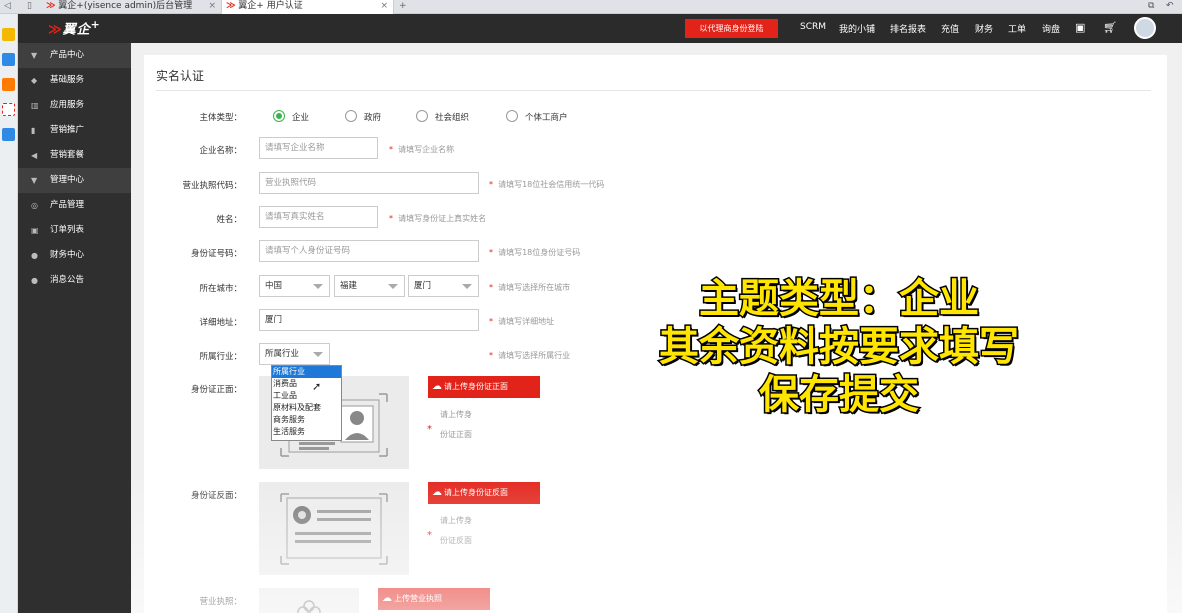 This screenshot has width=1182, height=613. I want to click on industry-option: 消费品, so click(306, 384).